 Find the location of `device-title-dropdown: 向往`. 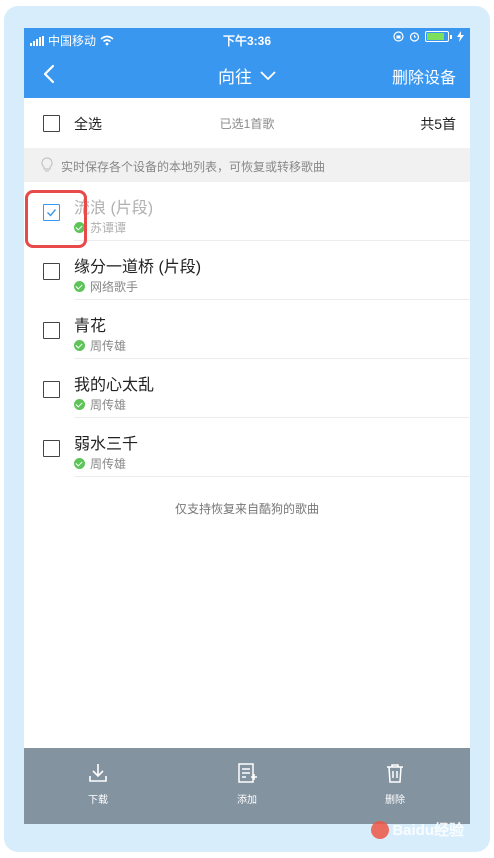

device-title-dropdown: 向往 is located at coordinates (247, 75).